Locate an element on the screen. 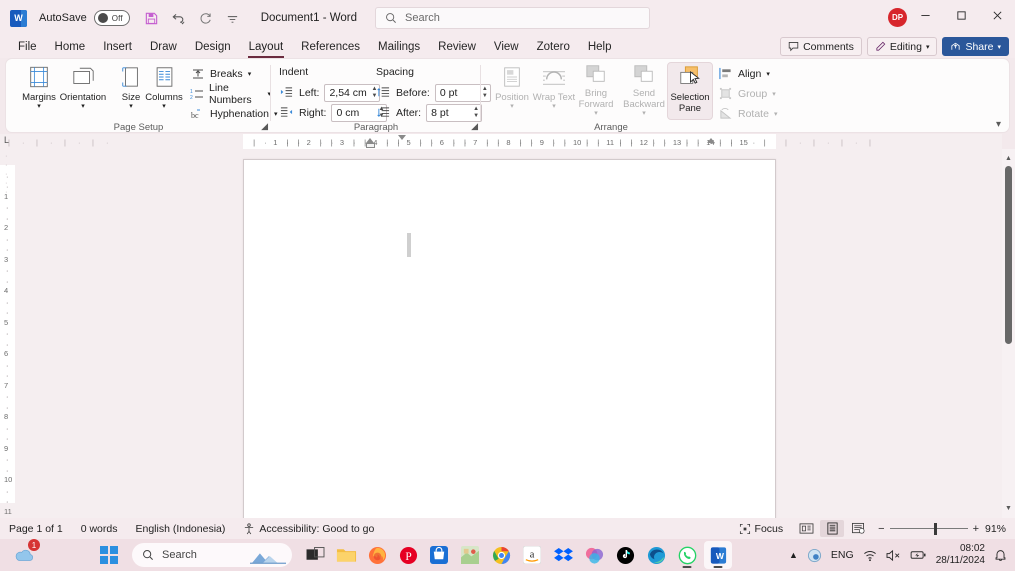  focus-mode-button: Focus is located at coordinates (761, 529).